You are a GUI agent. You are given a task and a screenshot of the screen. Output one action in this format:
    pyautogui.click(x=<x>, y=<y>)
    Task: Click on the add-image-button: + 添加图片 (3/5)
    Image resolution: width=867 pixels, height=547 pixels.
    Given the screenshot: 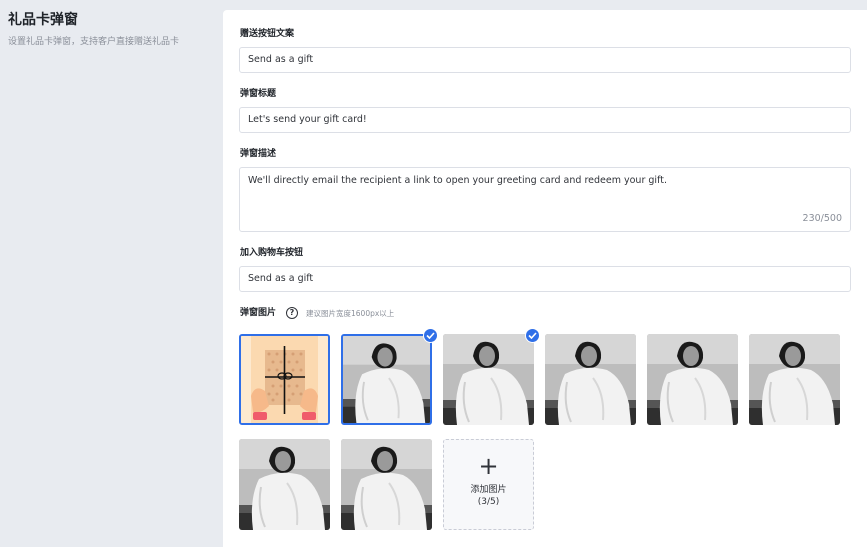 What is the action you would take?
    pyautogui.click(x=488, y=484)
    